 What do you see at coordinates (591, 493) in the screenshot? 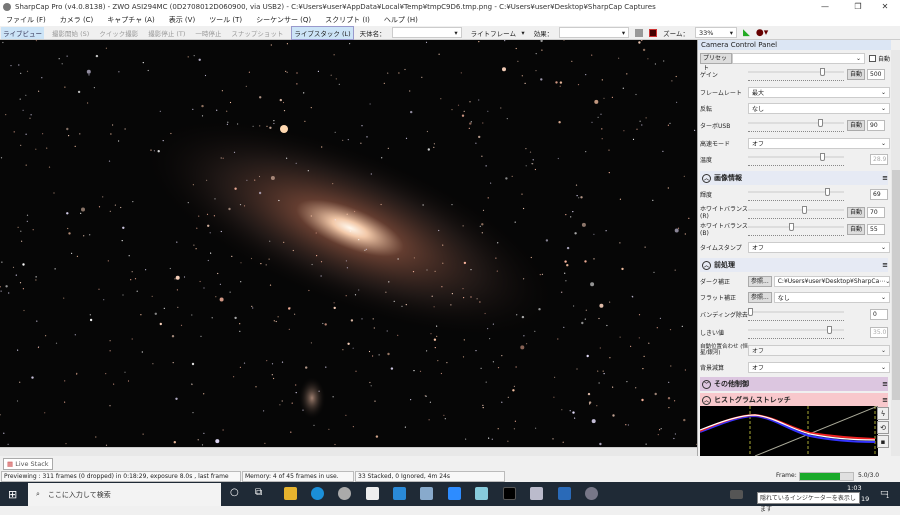
I see `active-app-icon` at bounding box center [591, 493].